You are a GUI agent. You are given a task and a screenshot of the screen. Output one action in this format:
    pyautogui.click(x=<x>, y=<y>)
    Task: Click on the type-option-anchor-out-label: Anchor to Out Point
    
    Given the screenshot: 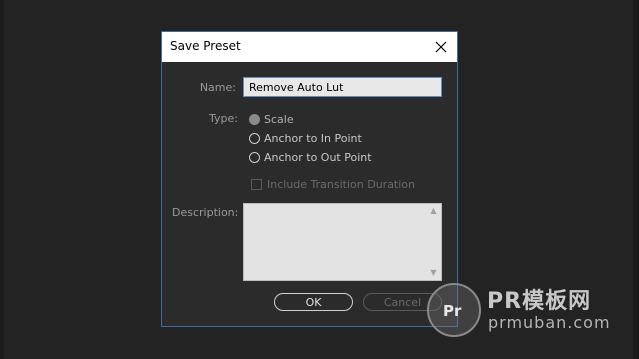 What is the action you would take?
    pyautogui.click(x=318, y=157)
    